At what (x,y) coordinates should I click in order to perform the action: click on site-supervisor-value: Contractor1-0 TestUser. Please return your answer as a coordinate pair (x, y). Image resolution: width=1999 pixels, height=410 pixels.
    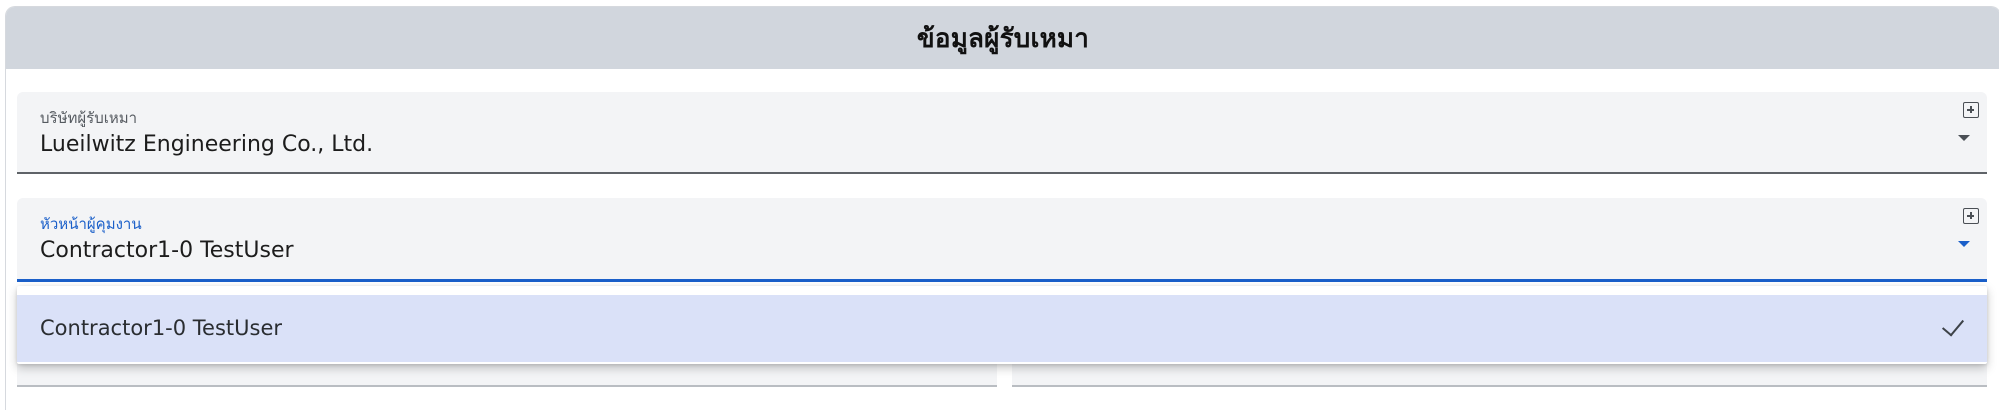
    Looking at the image, I should click on (167, 250).